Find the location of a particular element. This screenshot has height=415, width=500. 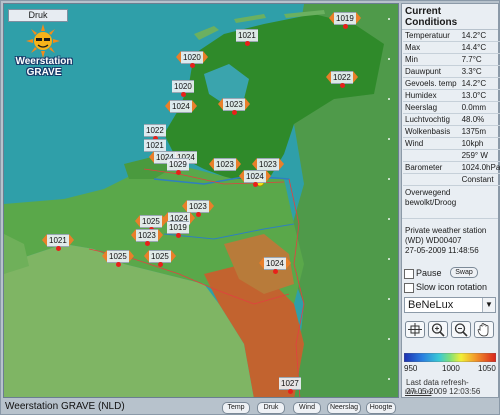

sun-icon is located at coordinates (43, 41).